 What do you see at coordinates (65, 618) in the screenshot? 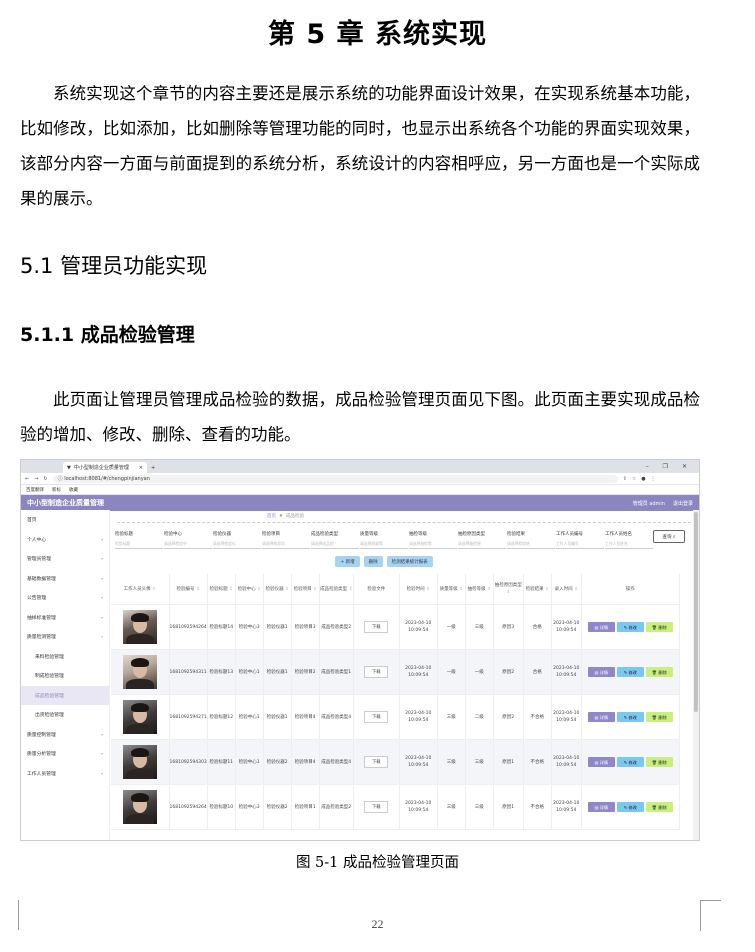
I see `sidebar-item: 抽样标准管理 ▾` at bounding box center [65, 618].